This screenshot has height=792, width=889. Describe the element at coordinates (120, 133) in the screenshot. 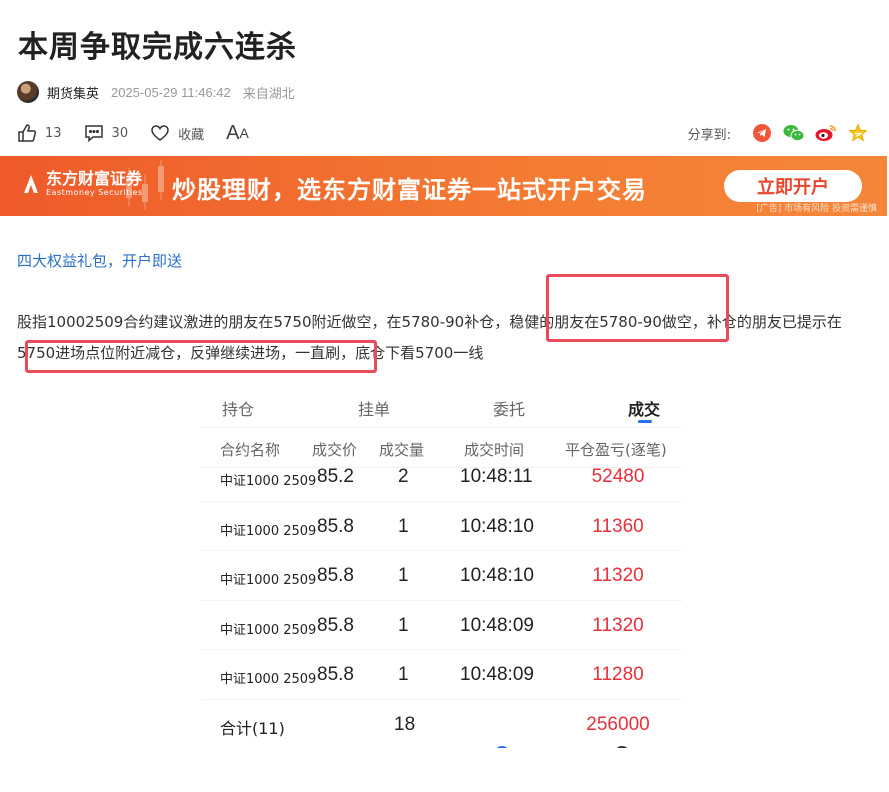

I see `comment-count: 30` at that location.